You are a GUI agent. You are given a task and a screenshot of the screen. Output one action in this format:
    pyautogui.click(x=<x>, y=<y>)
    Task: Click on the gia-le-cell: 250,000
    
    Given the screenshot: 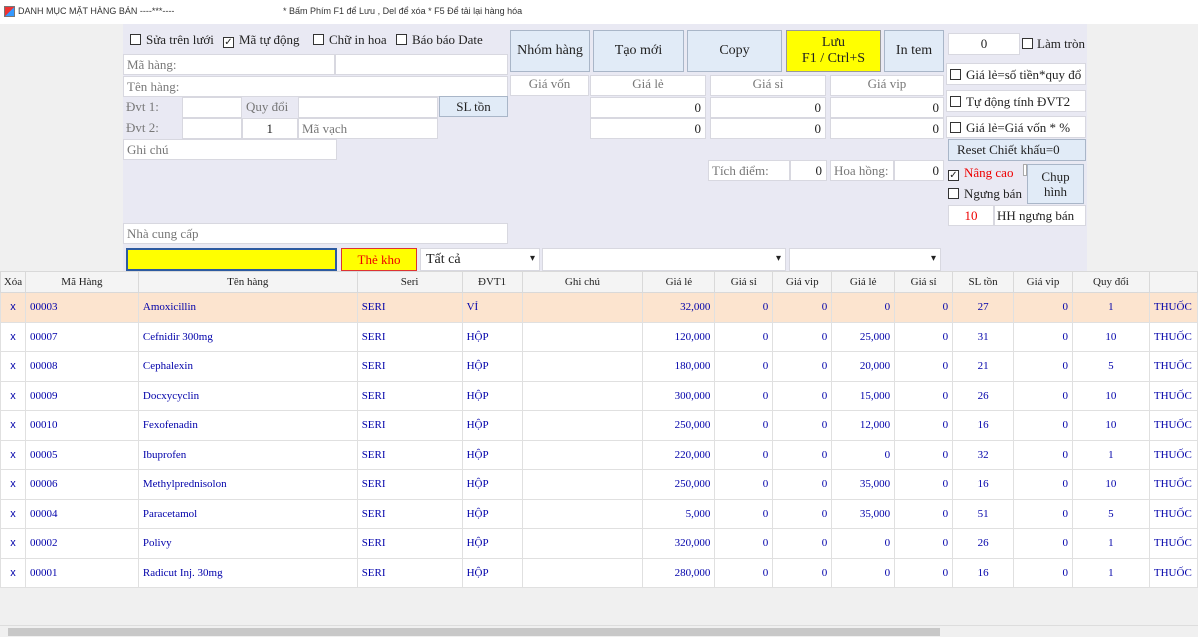 What is the action you would take?
    pyautogui.click(x=679, y=484)
    